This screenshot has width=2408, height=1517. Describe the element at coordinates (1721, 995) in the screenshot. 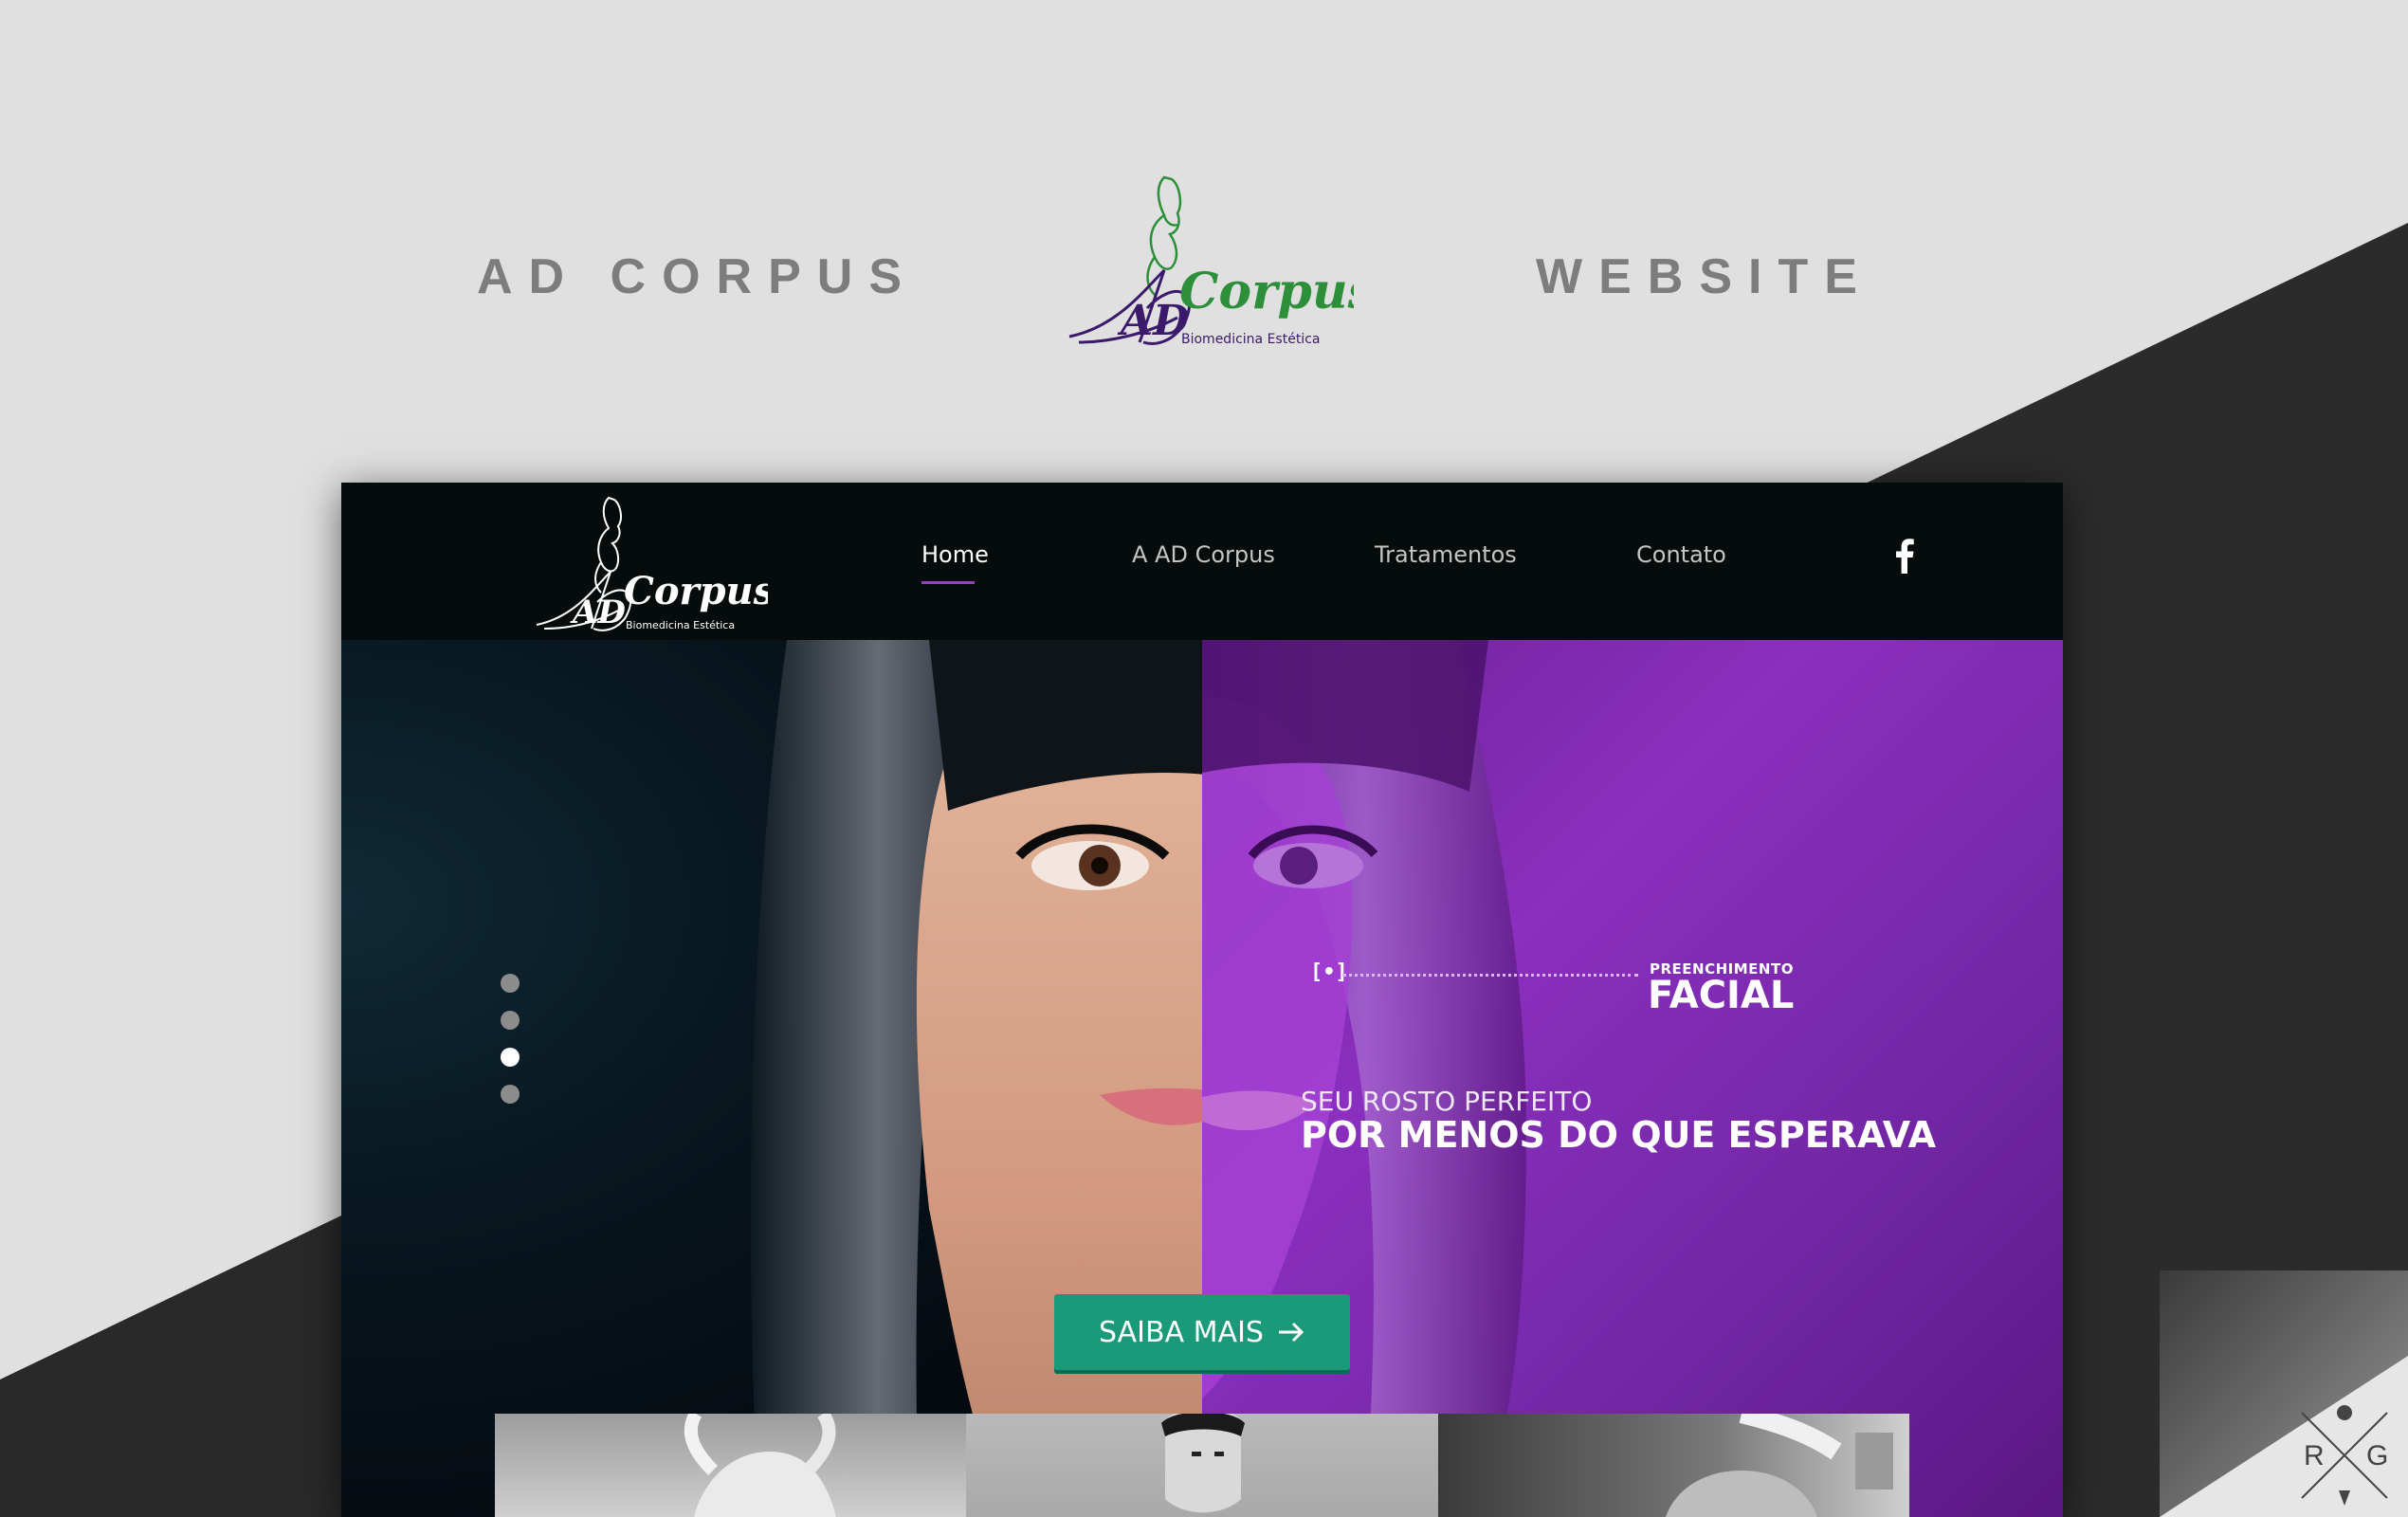

I see `hero-title: FACIAL` at that location.